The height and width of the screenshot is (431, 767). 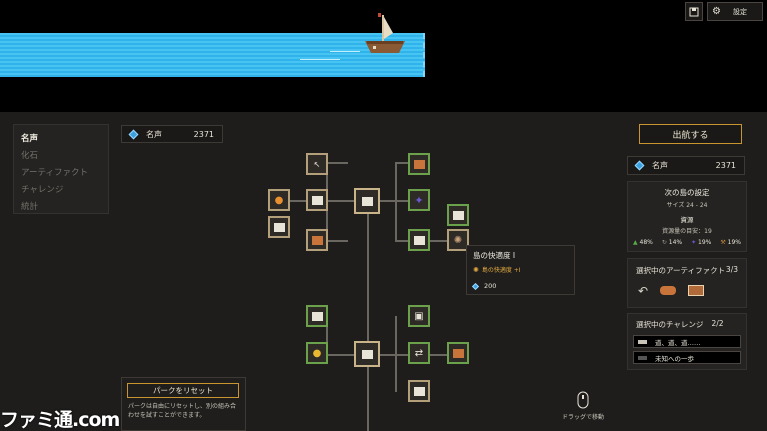 I want to click on grape-icon: ✦, so click(x=419, y=200).